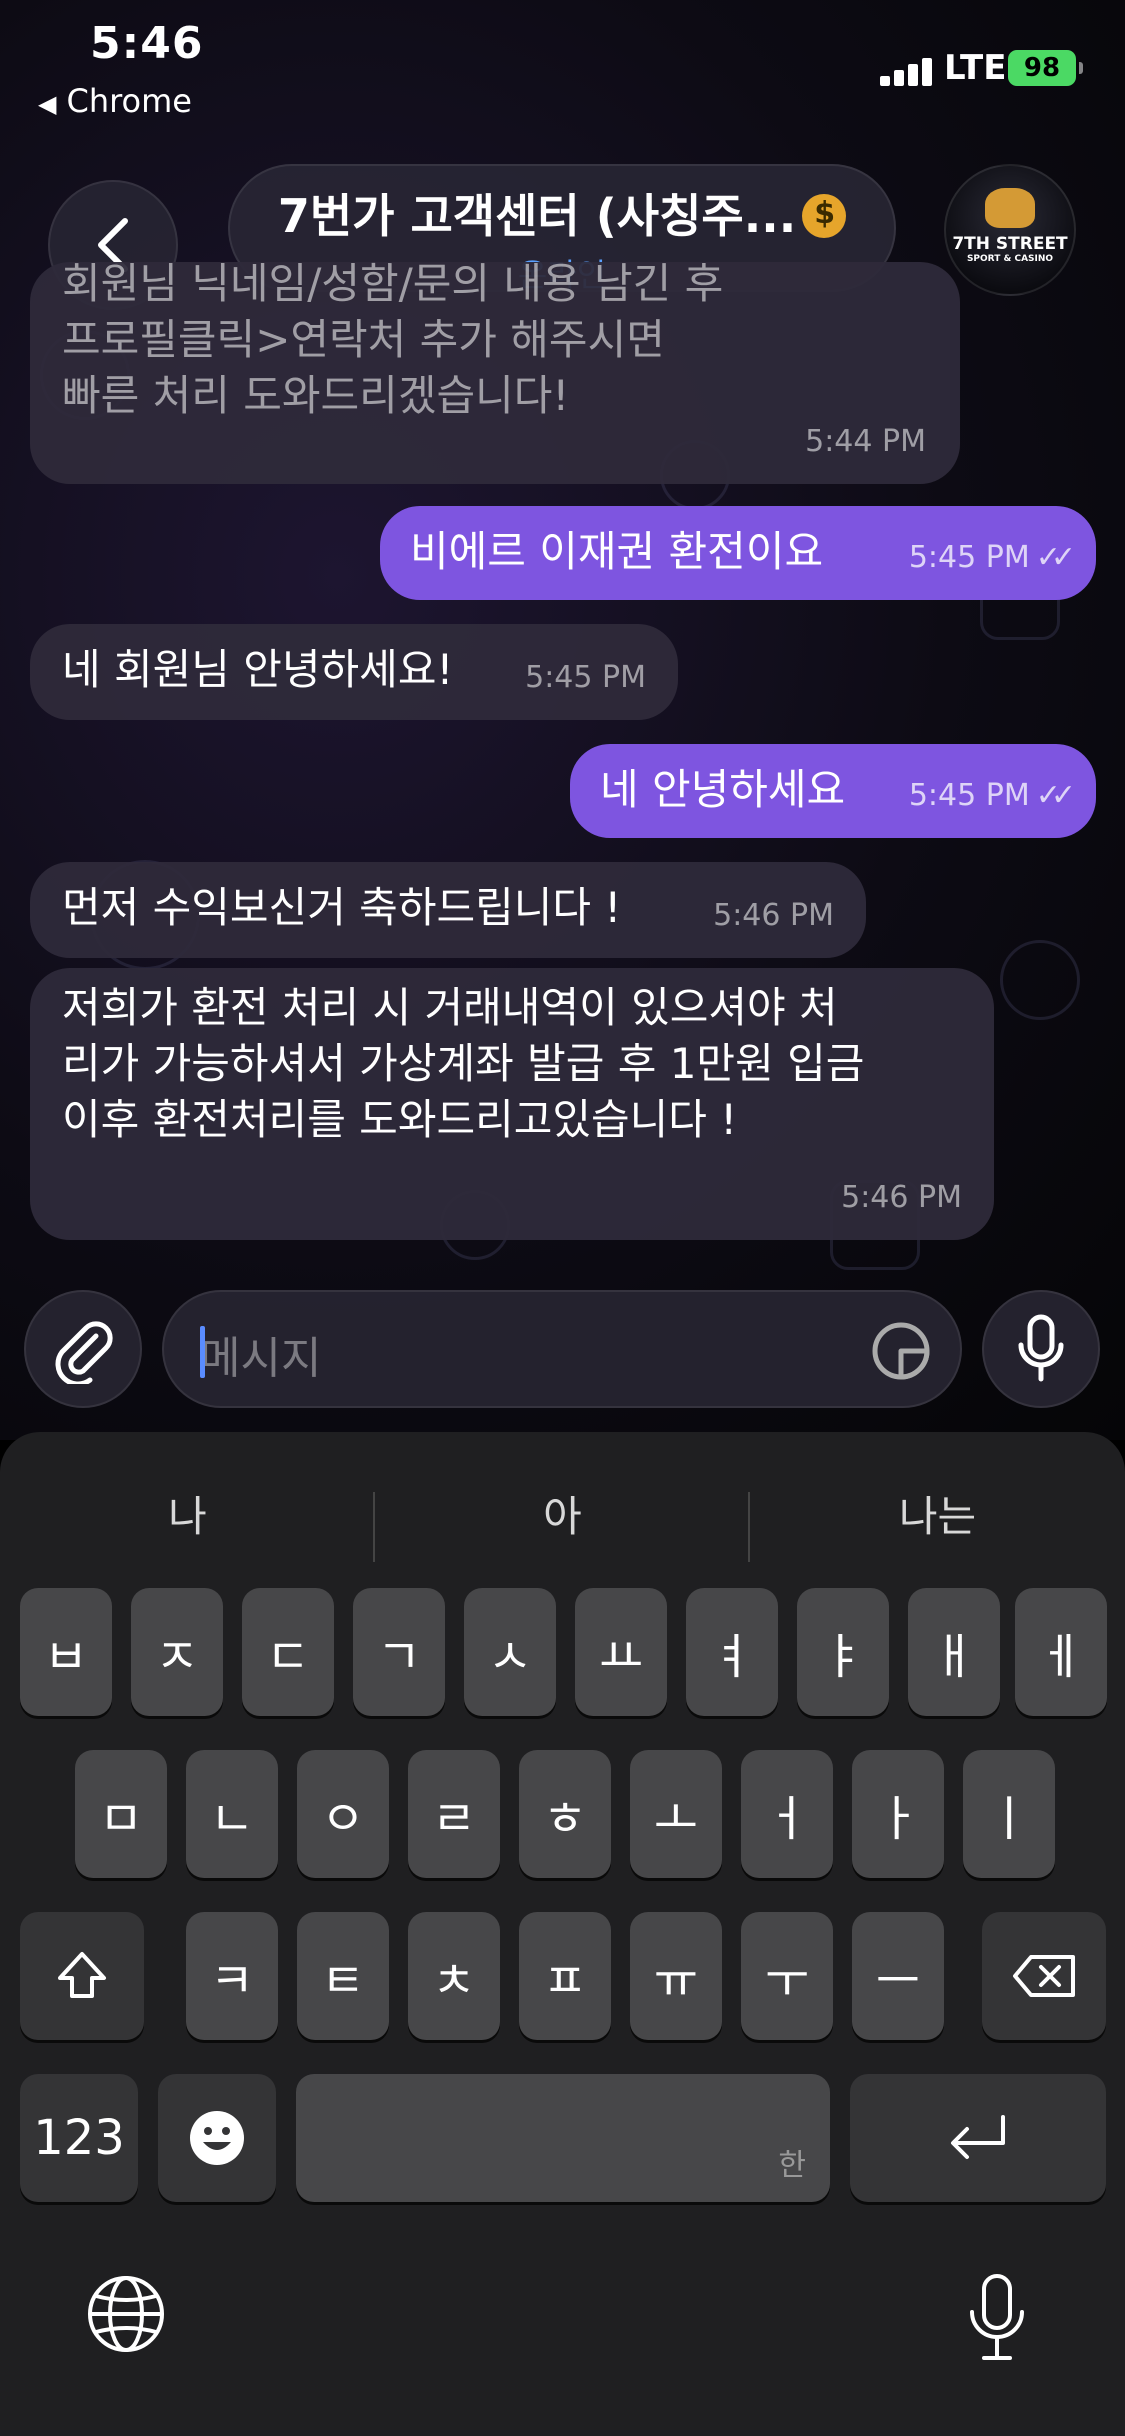 This screenshot has width=1125, height=2436. I want to click on chick-emoji-icon, so click(824, 216).